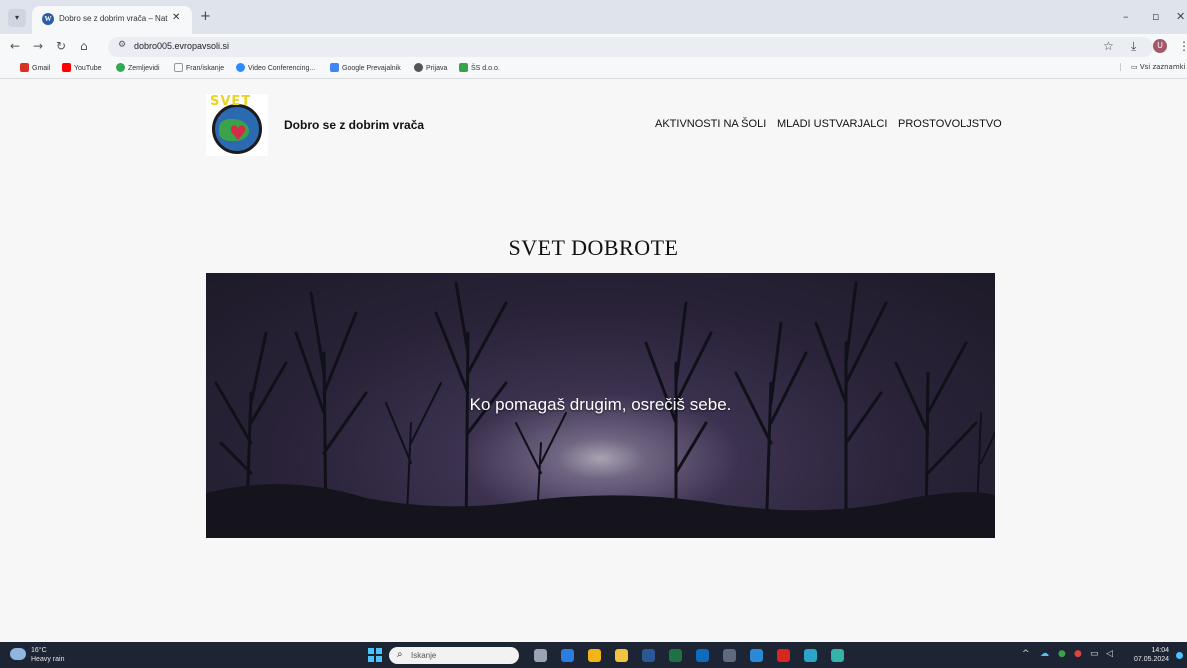  I want to click on tray-chevron-icon: ^, so click(1026, 654).